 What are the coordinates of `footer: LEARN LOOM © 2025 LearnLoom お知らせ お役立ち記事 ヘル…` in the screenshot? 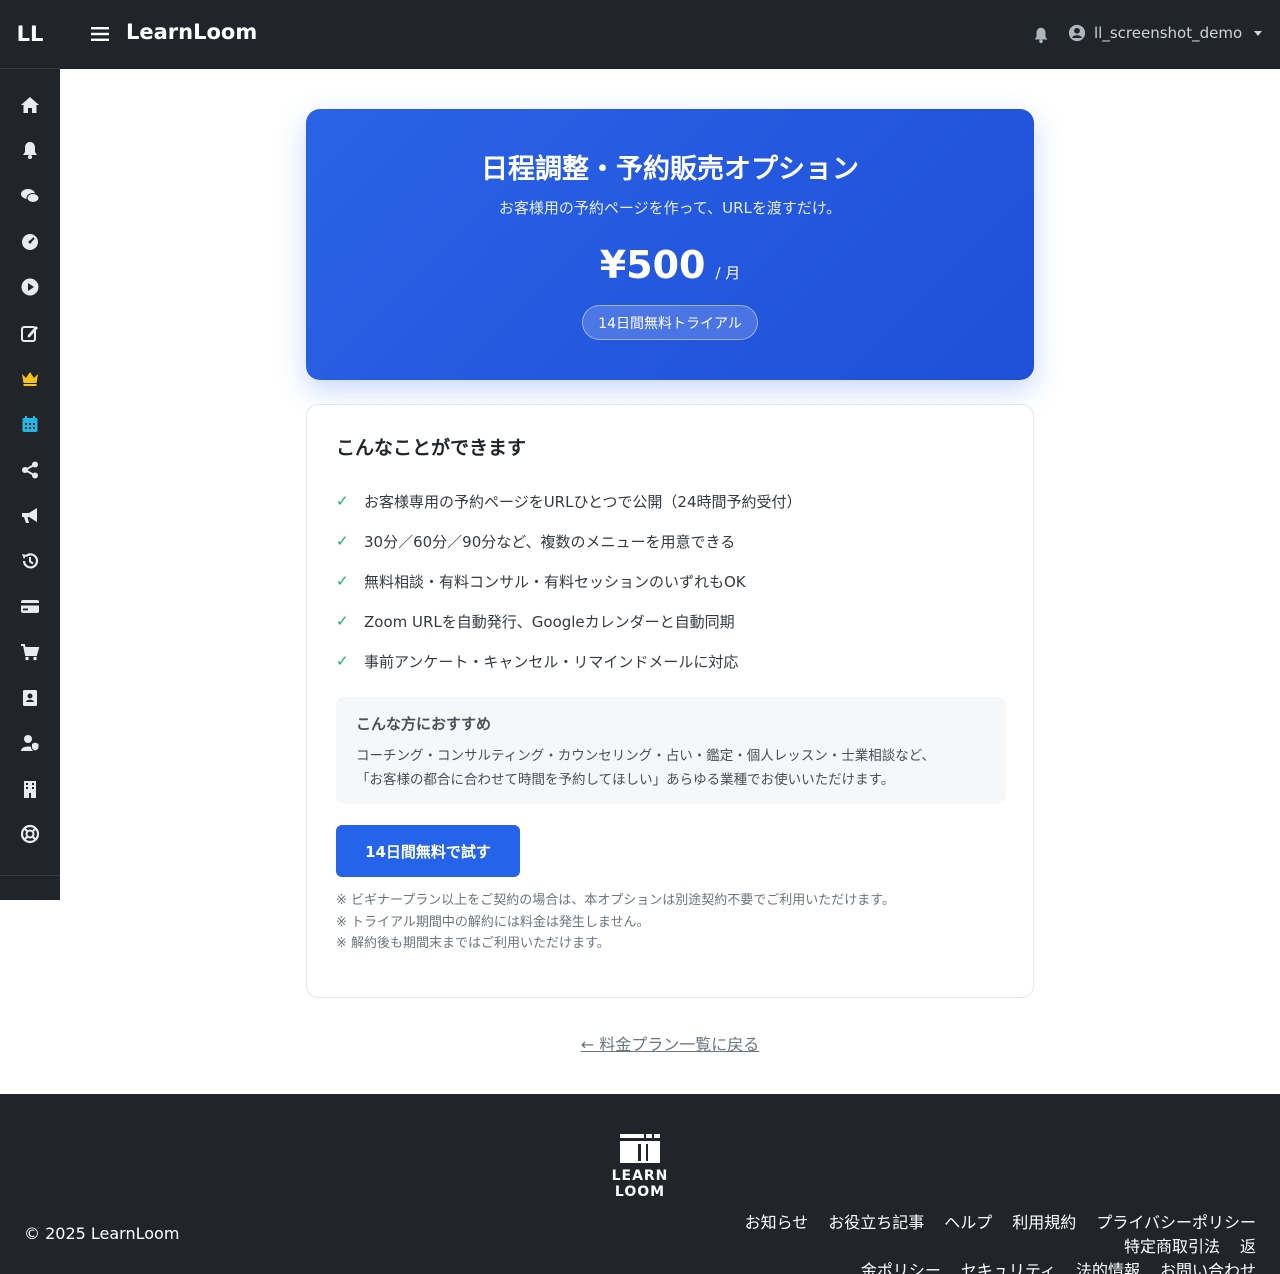 It's located at (640, 1184).